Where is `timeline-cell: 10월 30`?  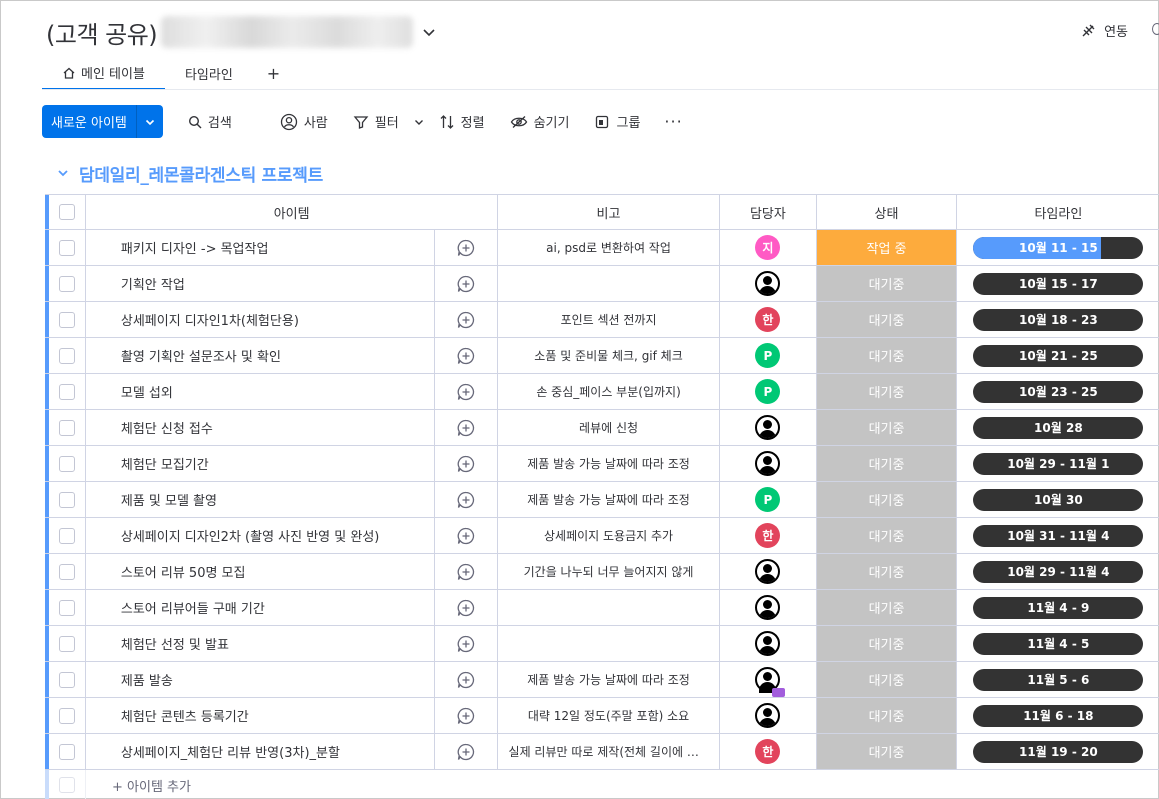
timeline-cell: 10월 30 is located at coordinates (1058, 499).